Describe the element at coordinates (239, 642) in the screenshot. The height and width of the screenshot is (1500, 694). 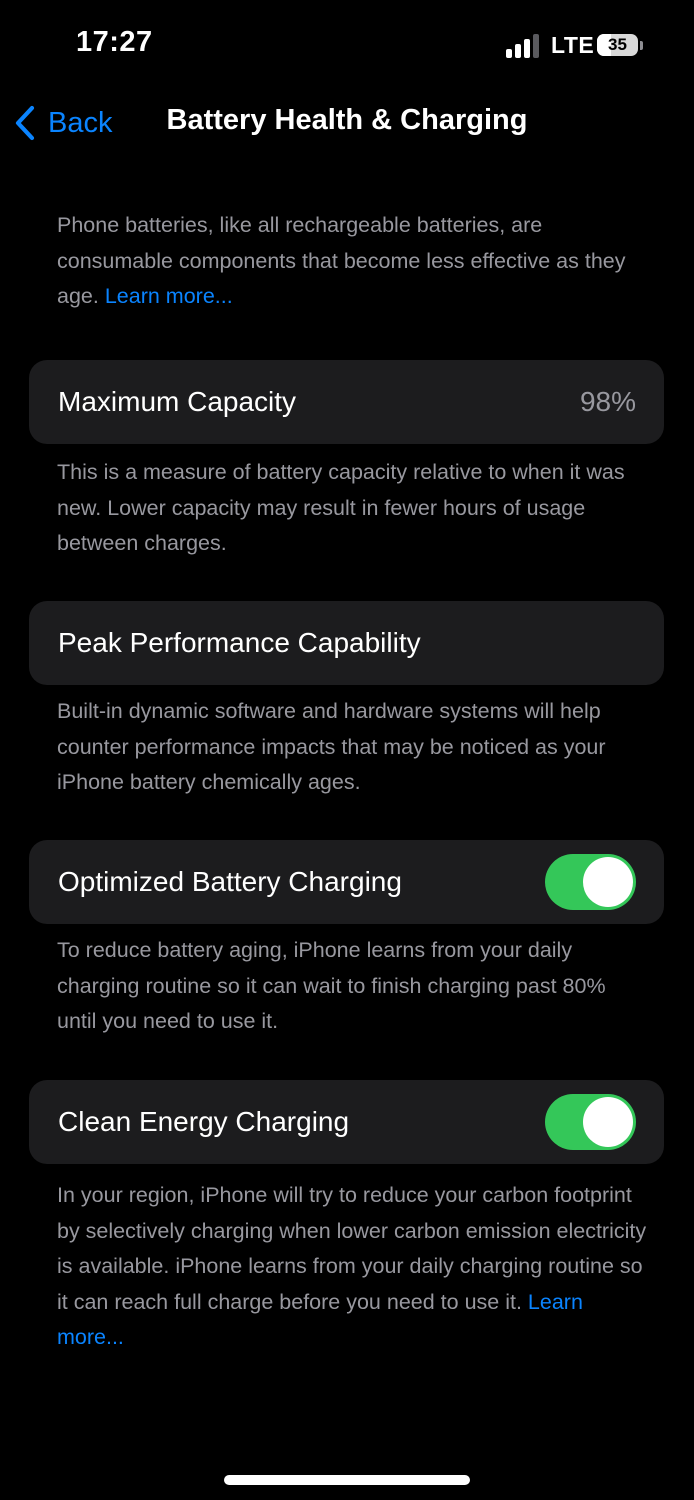
I see `peak-performance-label: Peak Performance Capability` at that location.